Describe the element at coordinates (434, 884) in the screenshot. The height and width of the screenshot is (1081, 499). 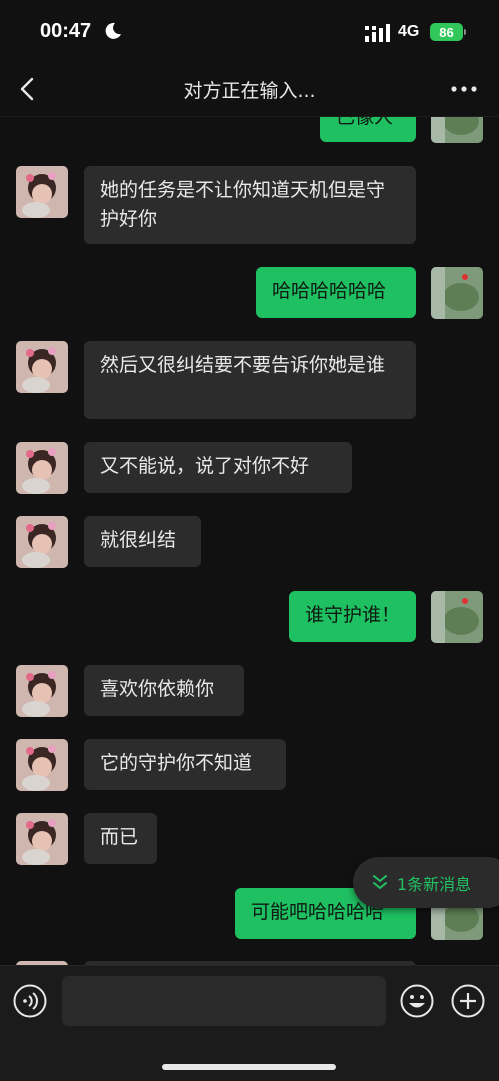
I see `new-messages-label: 1条新消息` at that location.